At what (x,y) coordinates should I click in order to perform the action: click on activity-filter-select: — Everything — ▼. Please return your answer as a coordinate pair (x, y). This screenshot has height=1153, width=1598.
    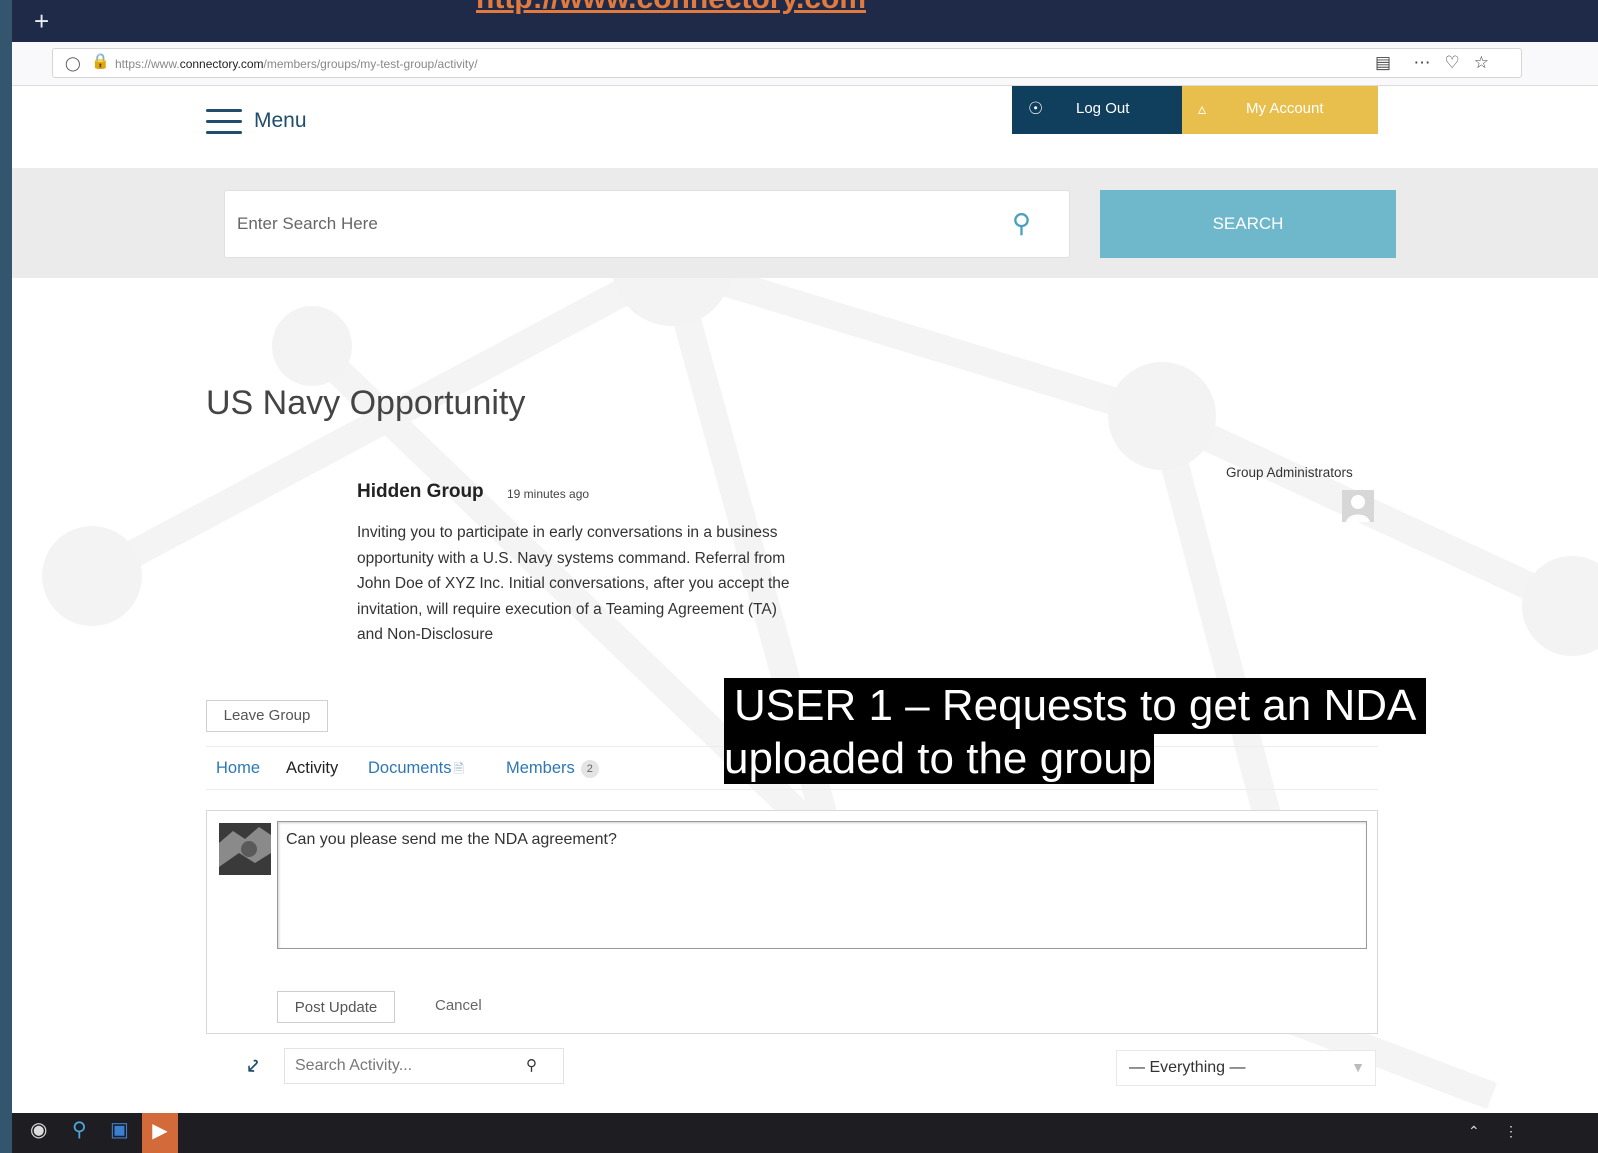
    Looking at the image, I should click on (1246, 1068).